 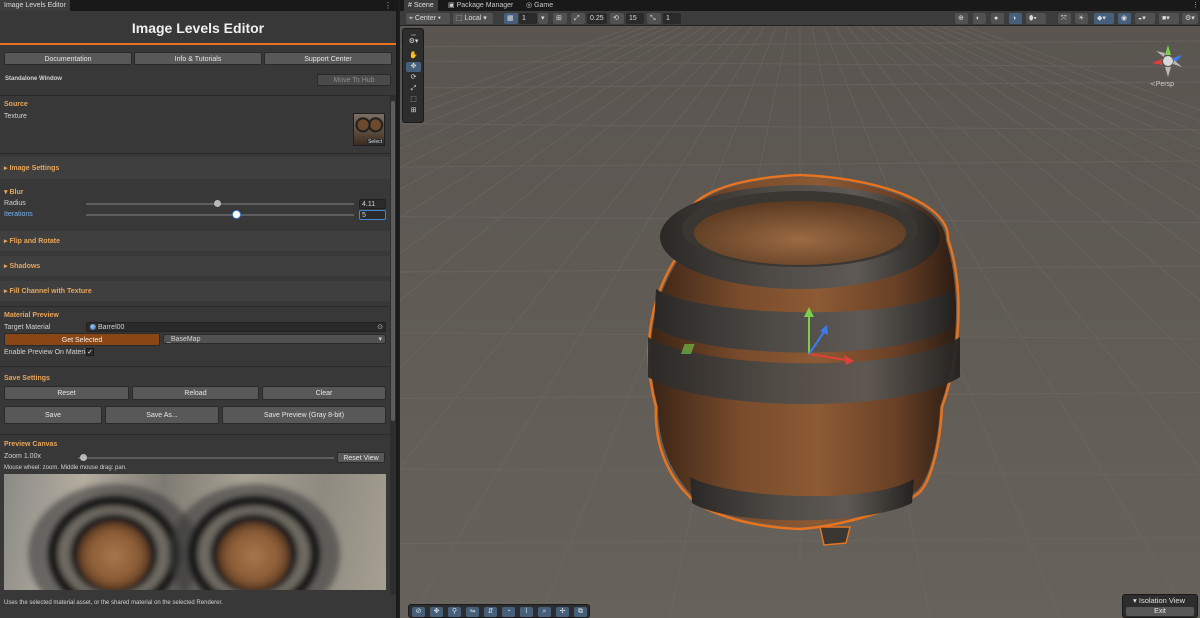 I want to click on bottom-overlay-toolbar: ⊘ ✥ ⚲ ⇋ ⇵ ◔ ⌇ ⌕ ✢ ⧉, so click(x=499, y=611).